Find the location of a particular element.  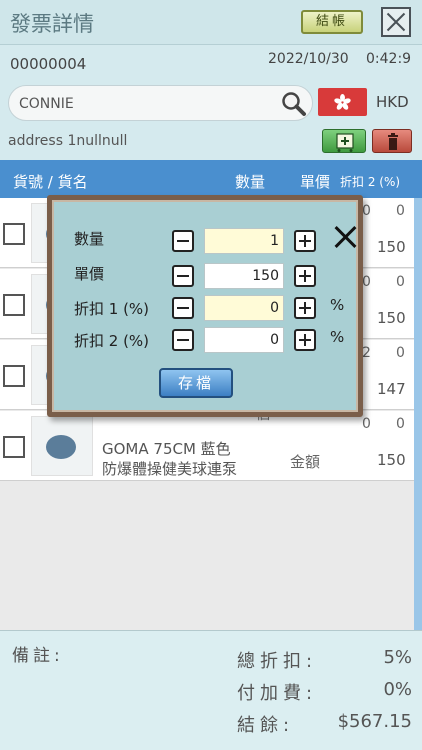

dialog-discount-1-label: 折扣 1 (%) is located at coordinates (112, 309).